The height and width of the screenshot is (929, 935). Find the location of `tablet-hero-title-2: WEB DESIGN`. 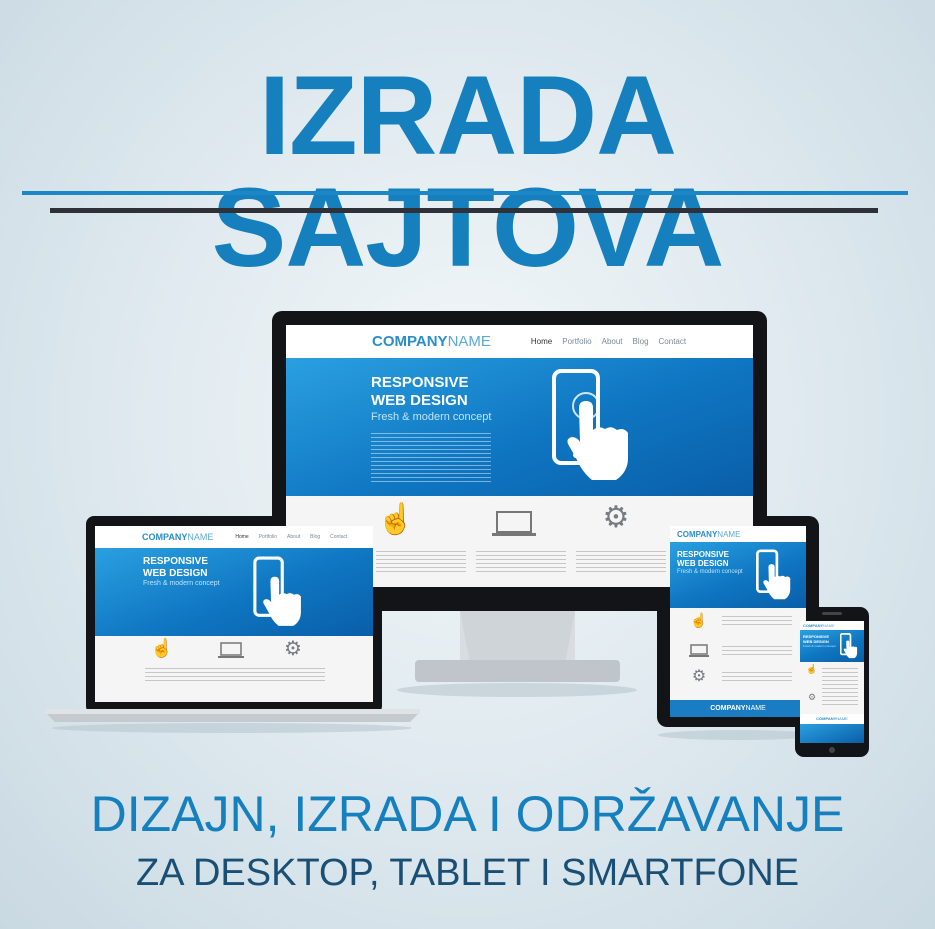

tablet-hero-title-2: WEB DESIGN is located at coordinates (703, 563).